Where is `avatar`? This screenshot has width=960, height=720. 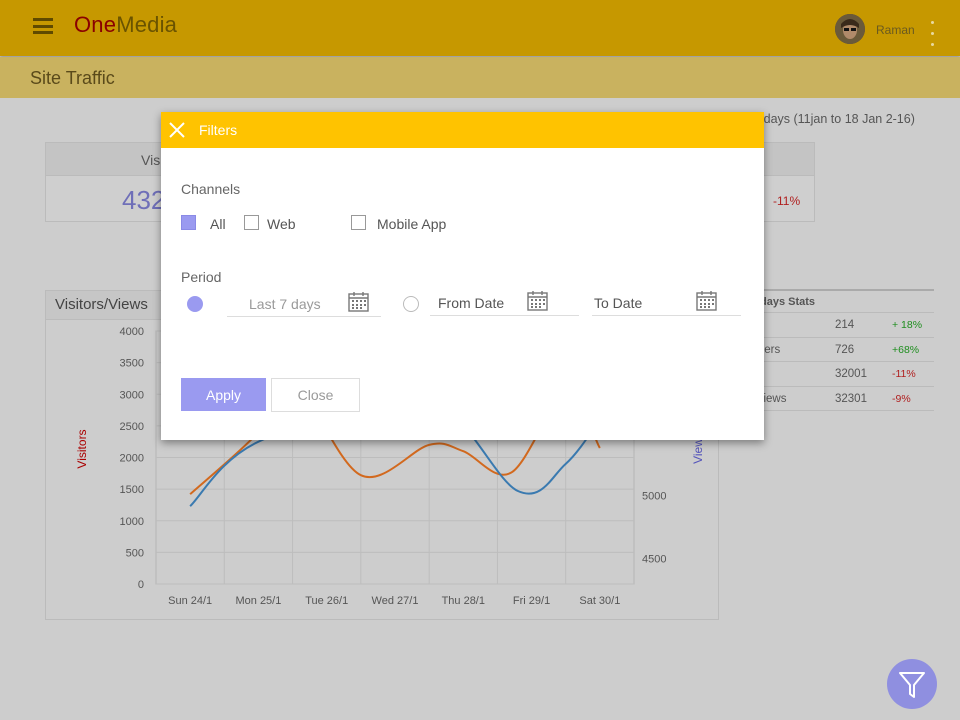
avatar is located at coordinates (850, 29).